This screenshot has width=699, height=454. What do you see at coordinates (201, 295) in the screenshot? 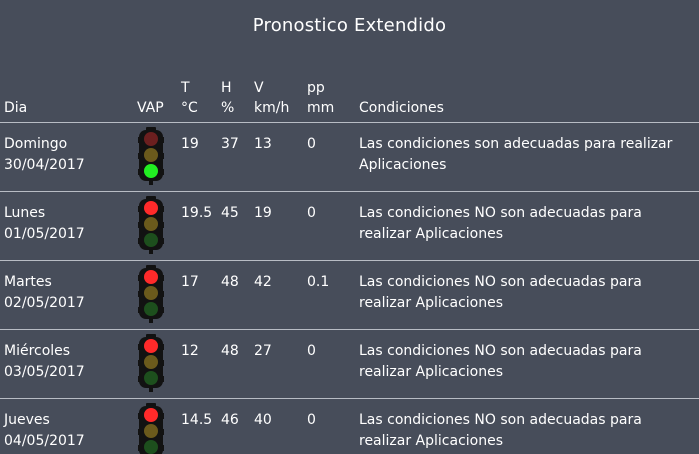
I see `temperature-cell: 17` at bounding box center [201, 295].